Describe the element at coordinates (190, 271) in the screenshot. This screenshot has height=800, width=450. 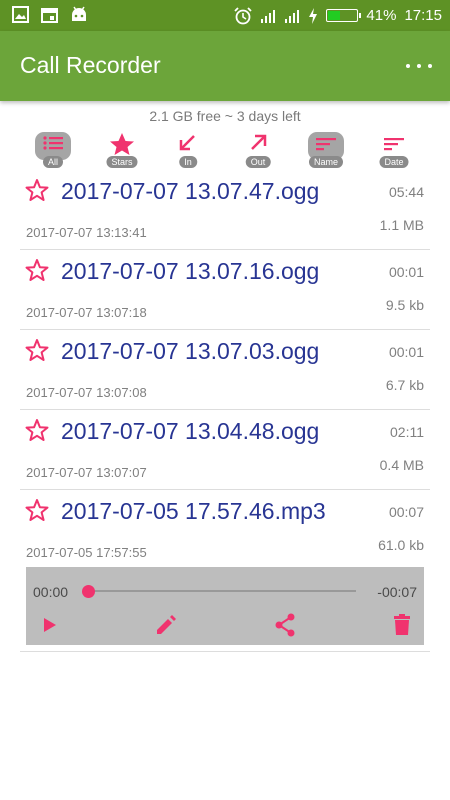
I see `recording-filename: 2017-07-07 13.07.16.ogg` at that location.